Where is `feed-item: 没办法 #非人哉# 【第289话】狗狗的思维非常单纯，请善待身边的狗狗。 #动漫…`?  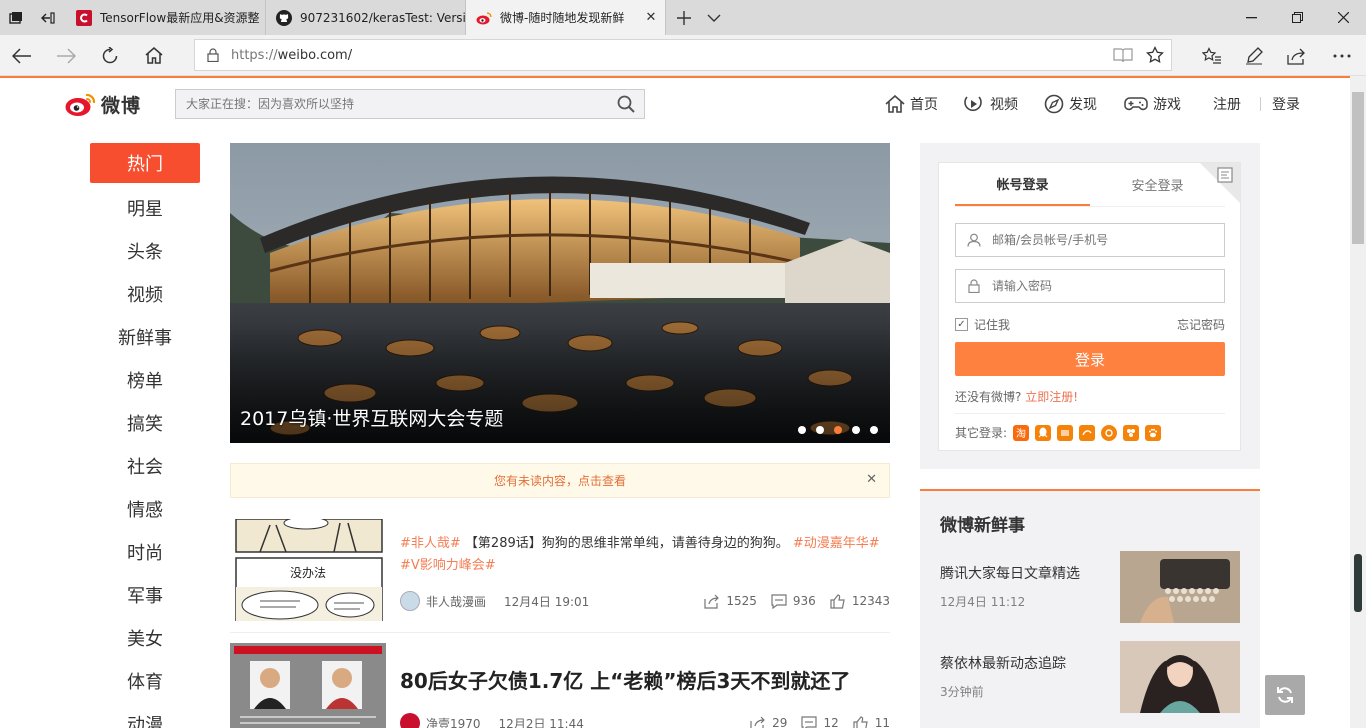 feed-item: 没办法 #非人哉# 【第289话】狗狗的思维非常单纯，请善待身边的狗狗。 #动漫… is located at coordinates (560, 576).